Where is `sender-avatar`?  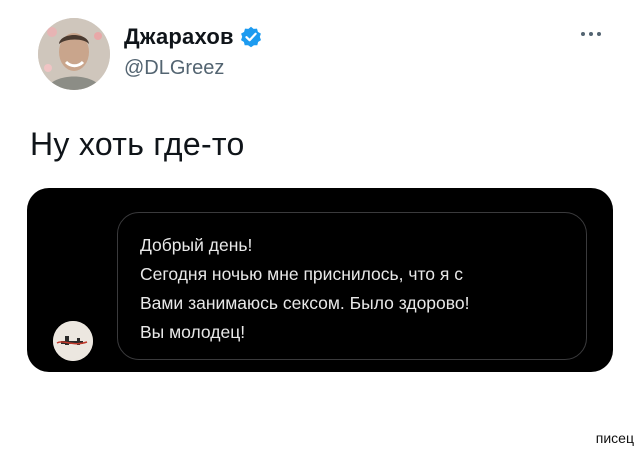
sender-avatar is located at coordinates (73, 341).